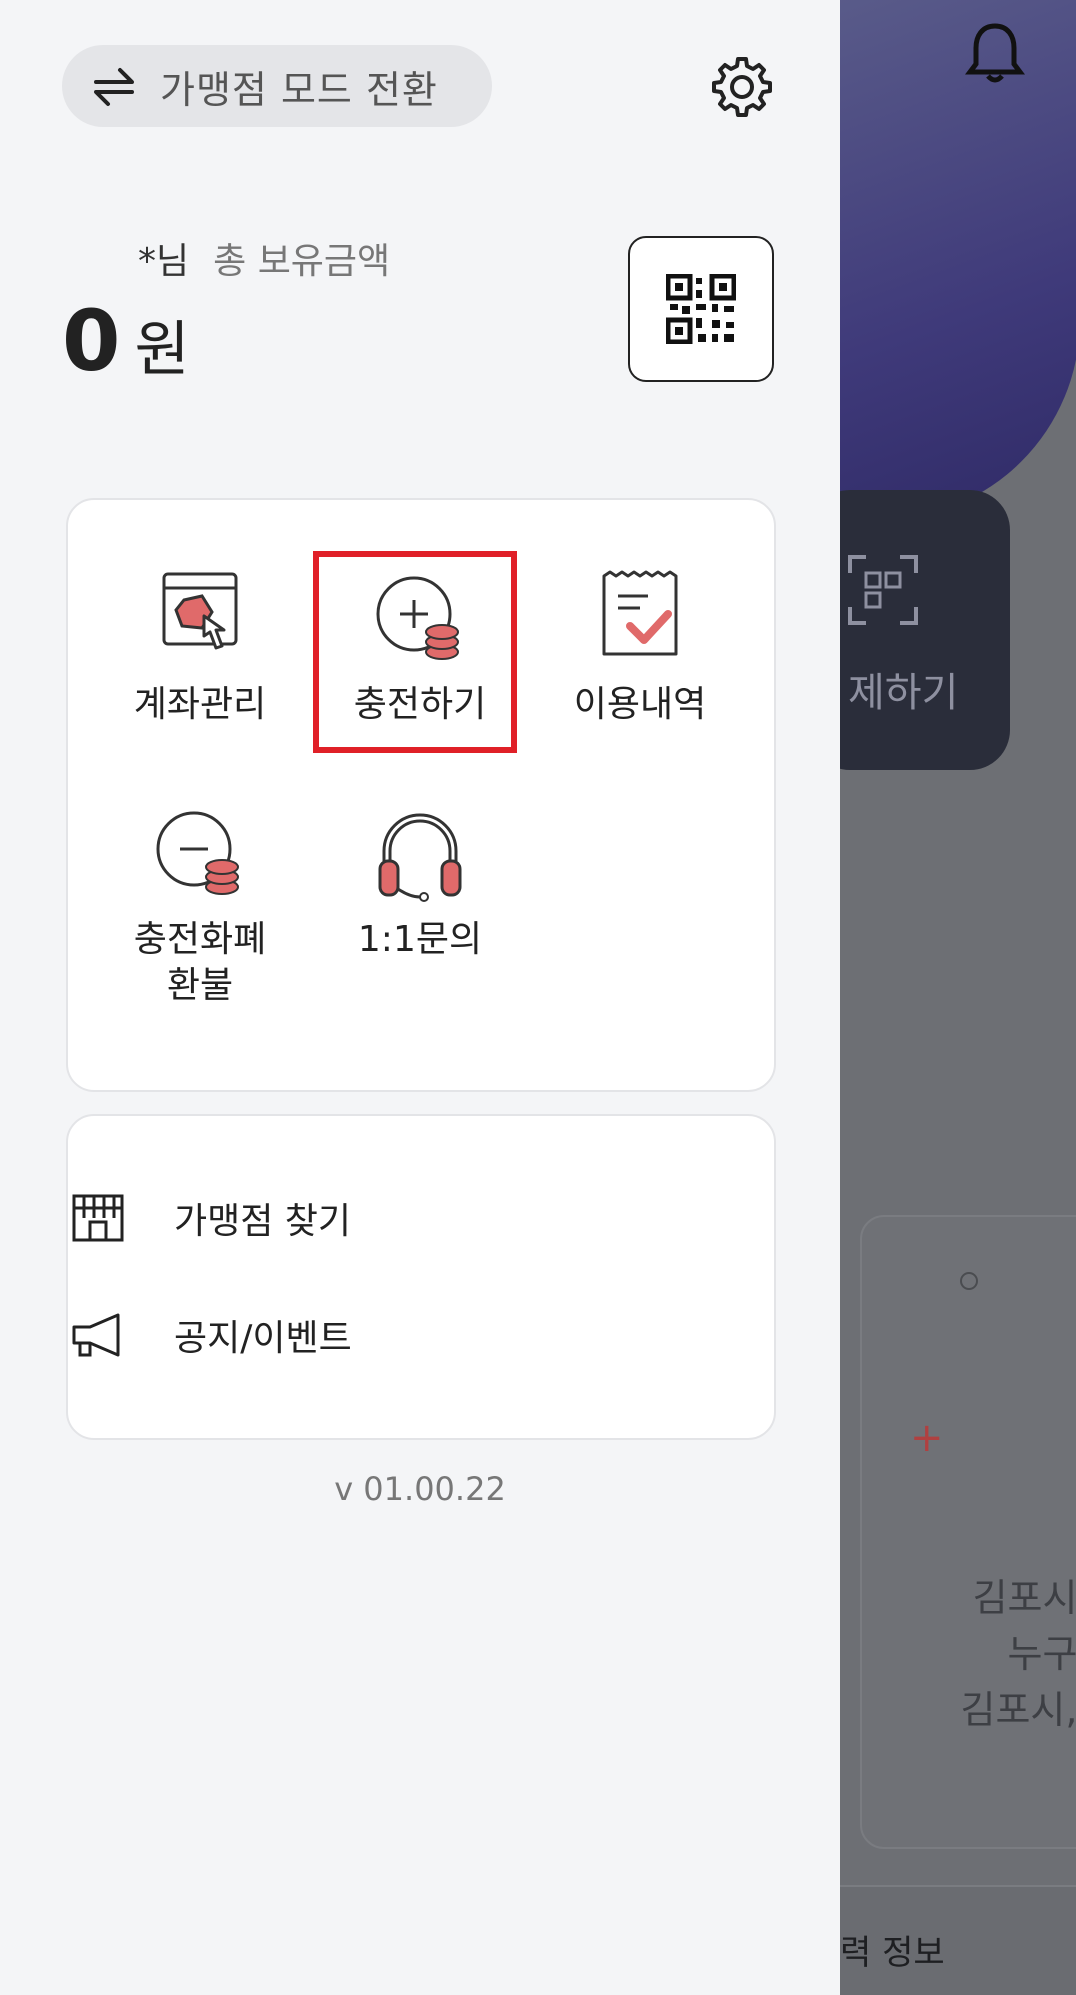 The height and width of the screenshot is (1995, 1076). What do you see at coordinates (968, 1532) in the screenshot?
I see `background-card` at bounding box center [968, 1532].